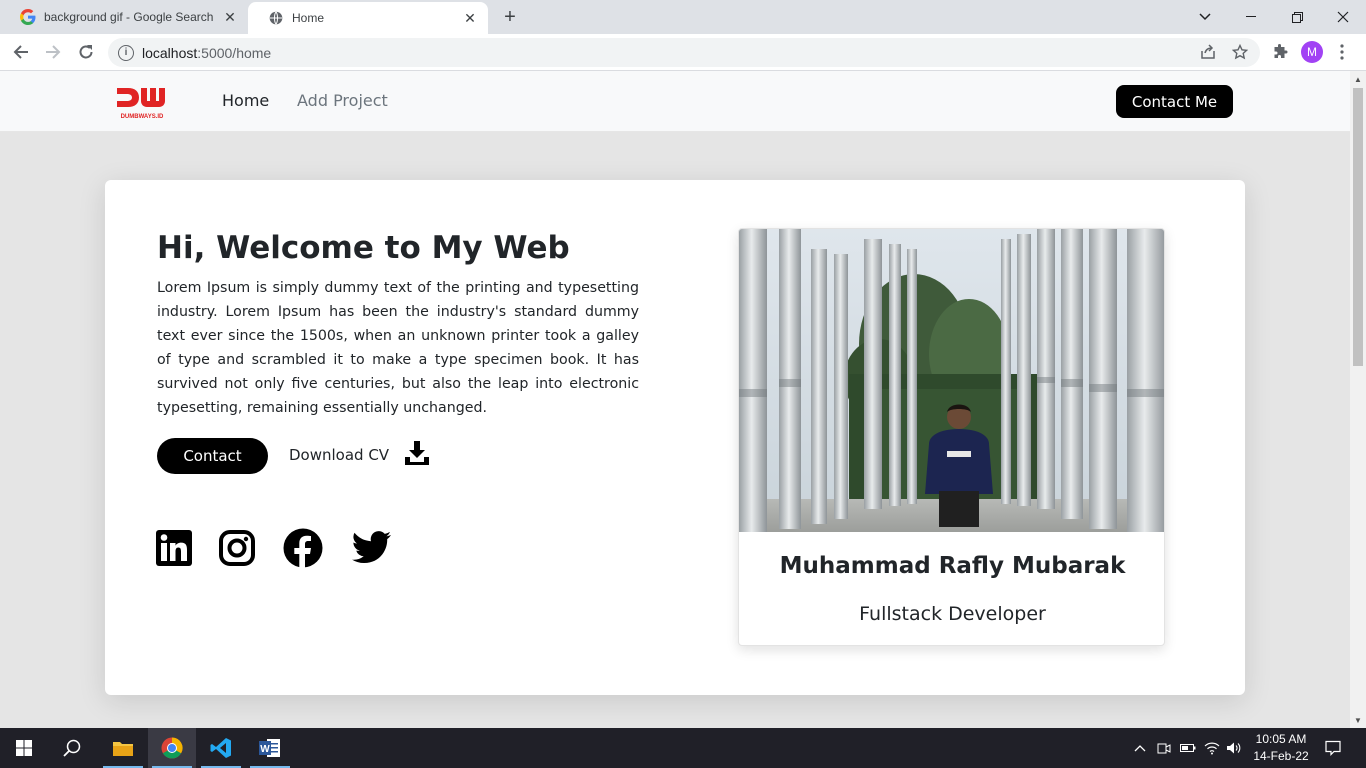  What do you see at coordinates (1164, 748) in the screenshot?
I see `meet-now-icon` at bounding box center [1164, 748].